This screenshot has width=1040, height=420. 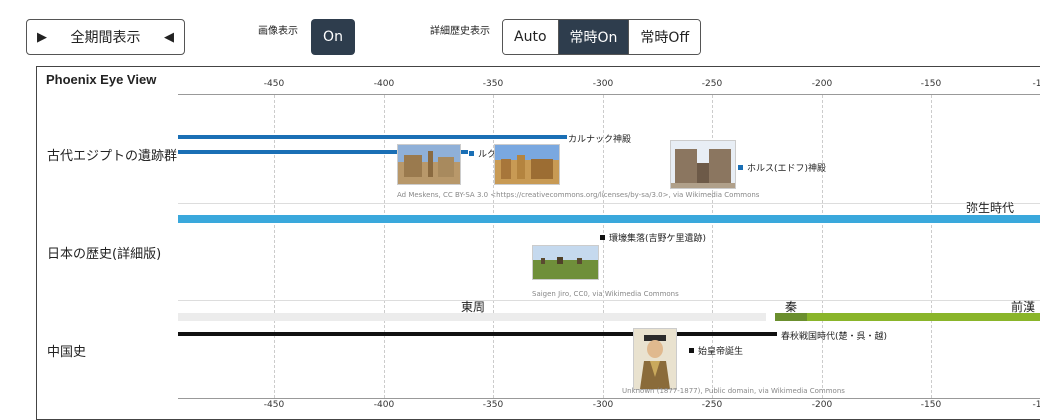 What do you see at coordinates (609, 219) in the screenshot?
I see `yayoi-bar` at bounding box center [609, 219].